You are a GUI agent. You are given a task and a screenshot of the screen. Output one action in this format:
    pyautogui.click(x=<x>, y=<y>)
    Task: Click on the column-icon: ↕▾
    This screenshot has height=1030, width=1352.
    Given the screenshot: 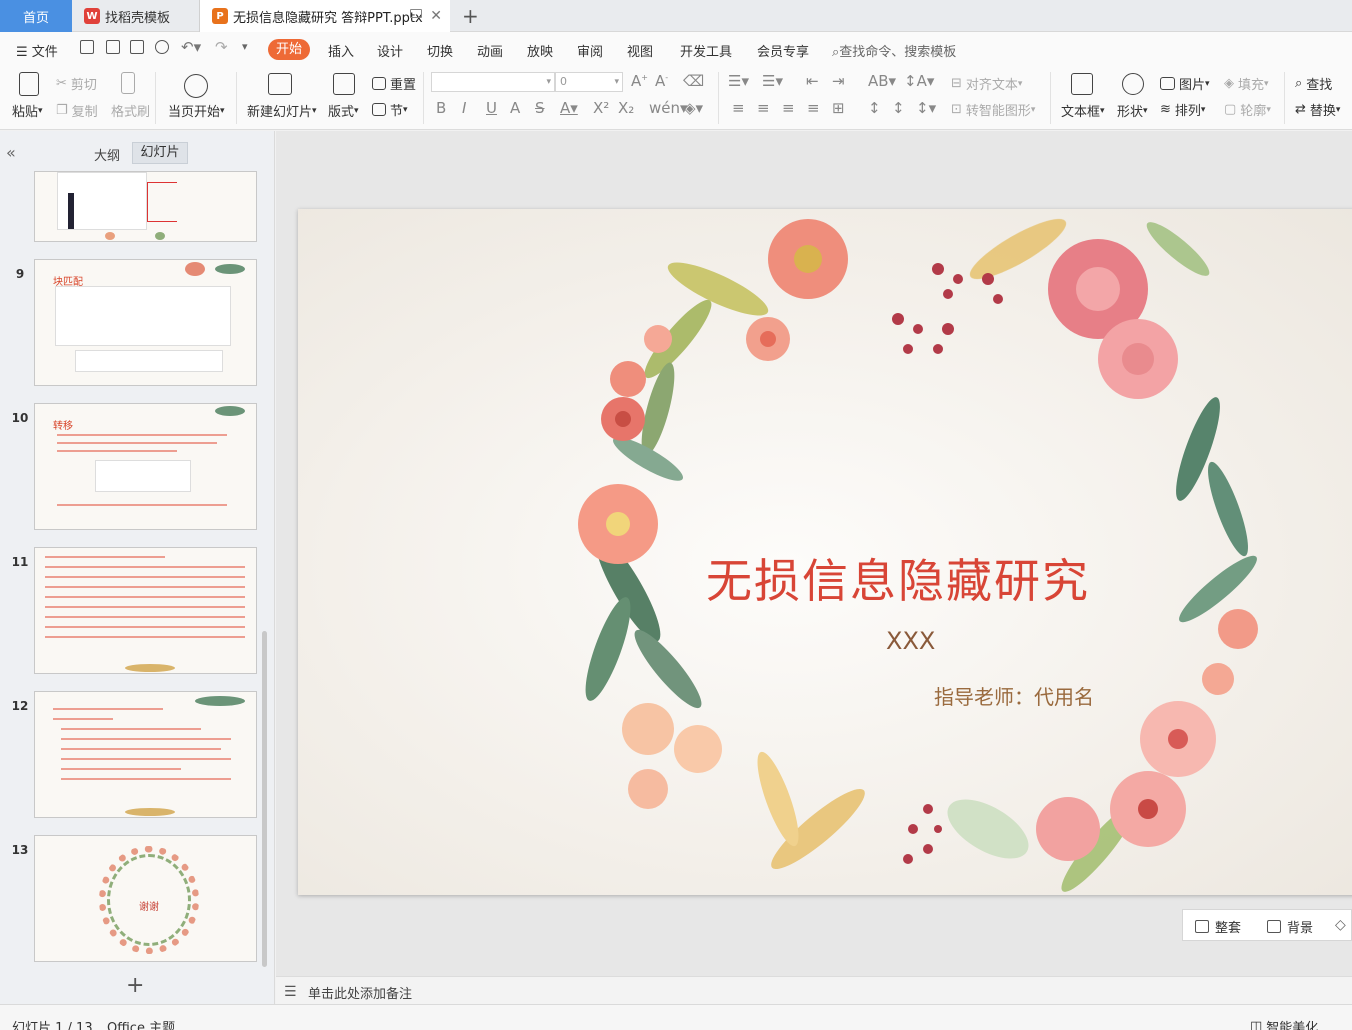 What is the action you would take?
    pyautogui.click(x=926, y=108)
    